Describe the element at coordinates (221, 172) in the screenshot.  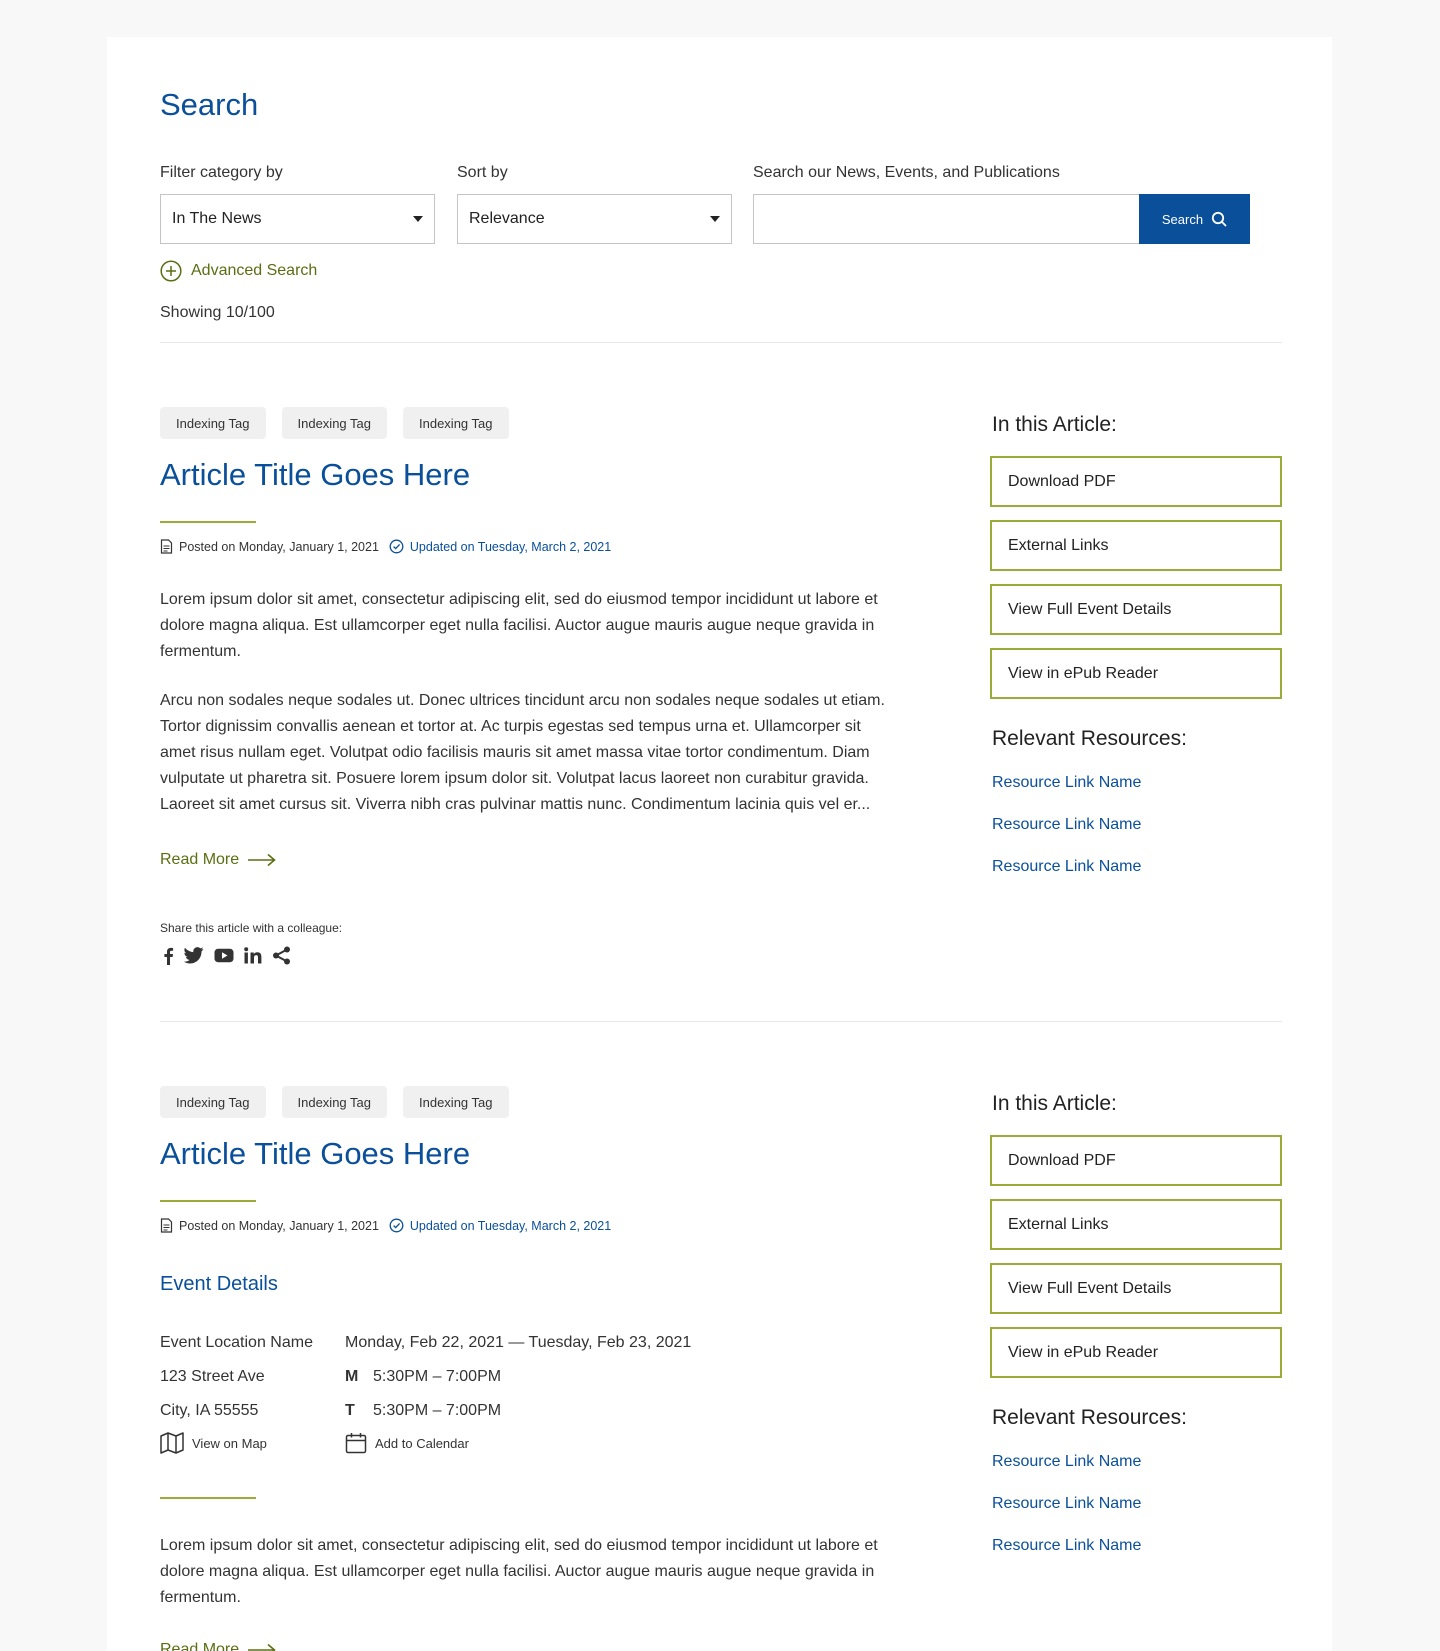
I see `filter-label: Filter category by` at that location.